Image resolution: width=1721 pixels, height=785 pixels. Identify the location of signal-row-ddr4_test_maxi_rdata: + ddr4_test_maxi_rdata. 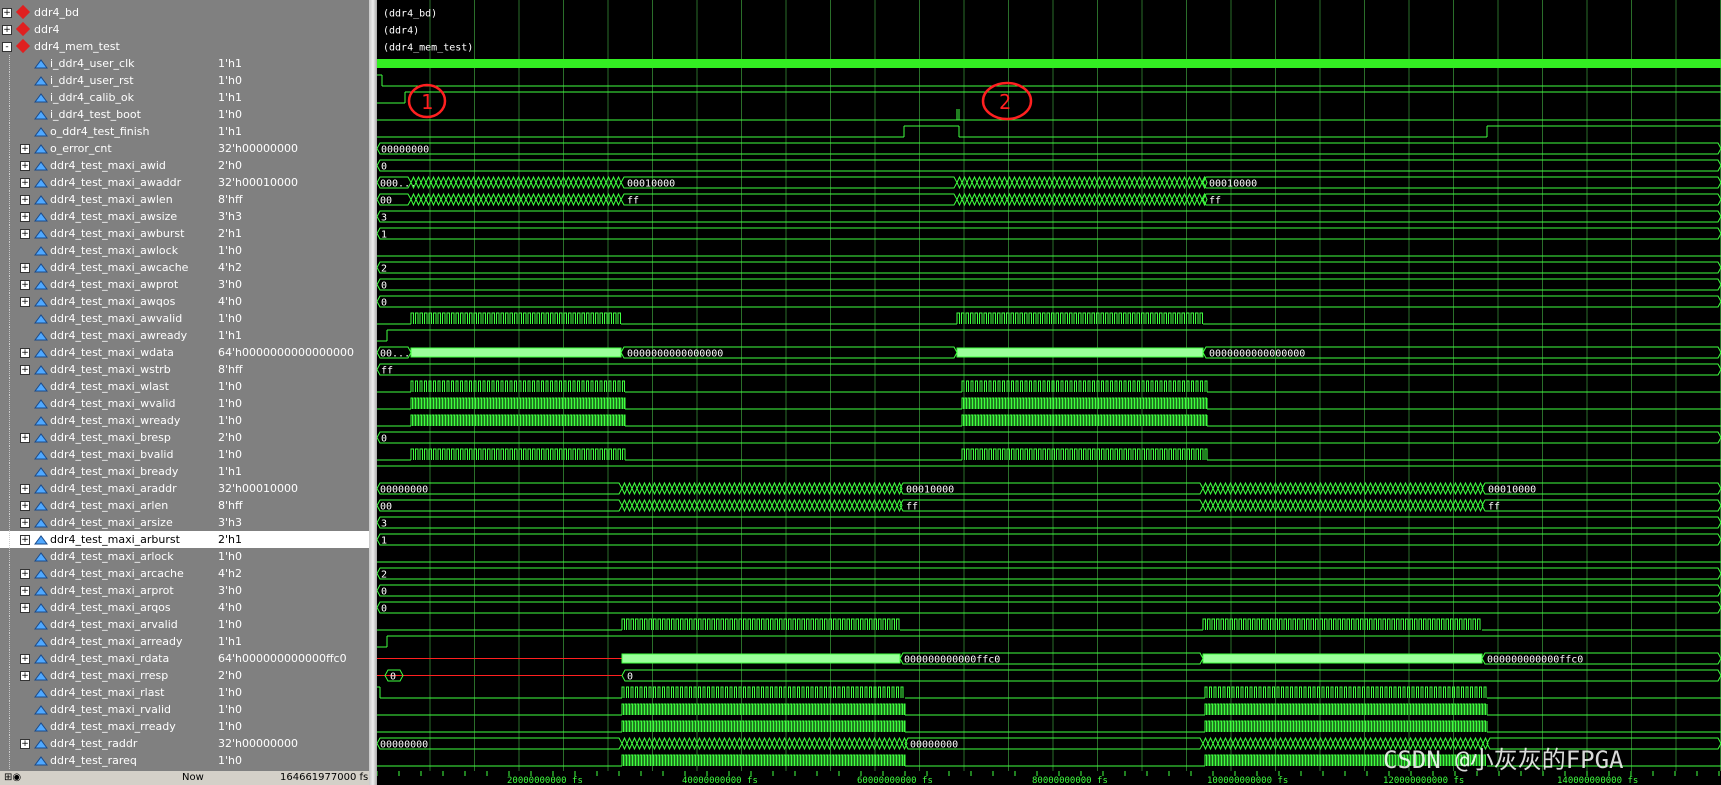
(107, 658).